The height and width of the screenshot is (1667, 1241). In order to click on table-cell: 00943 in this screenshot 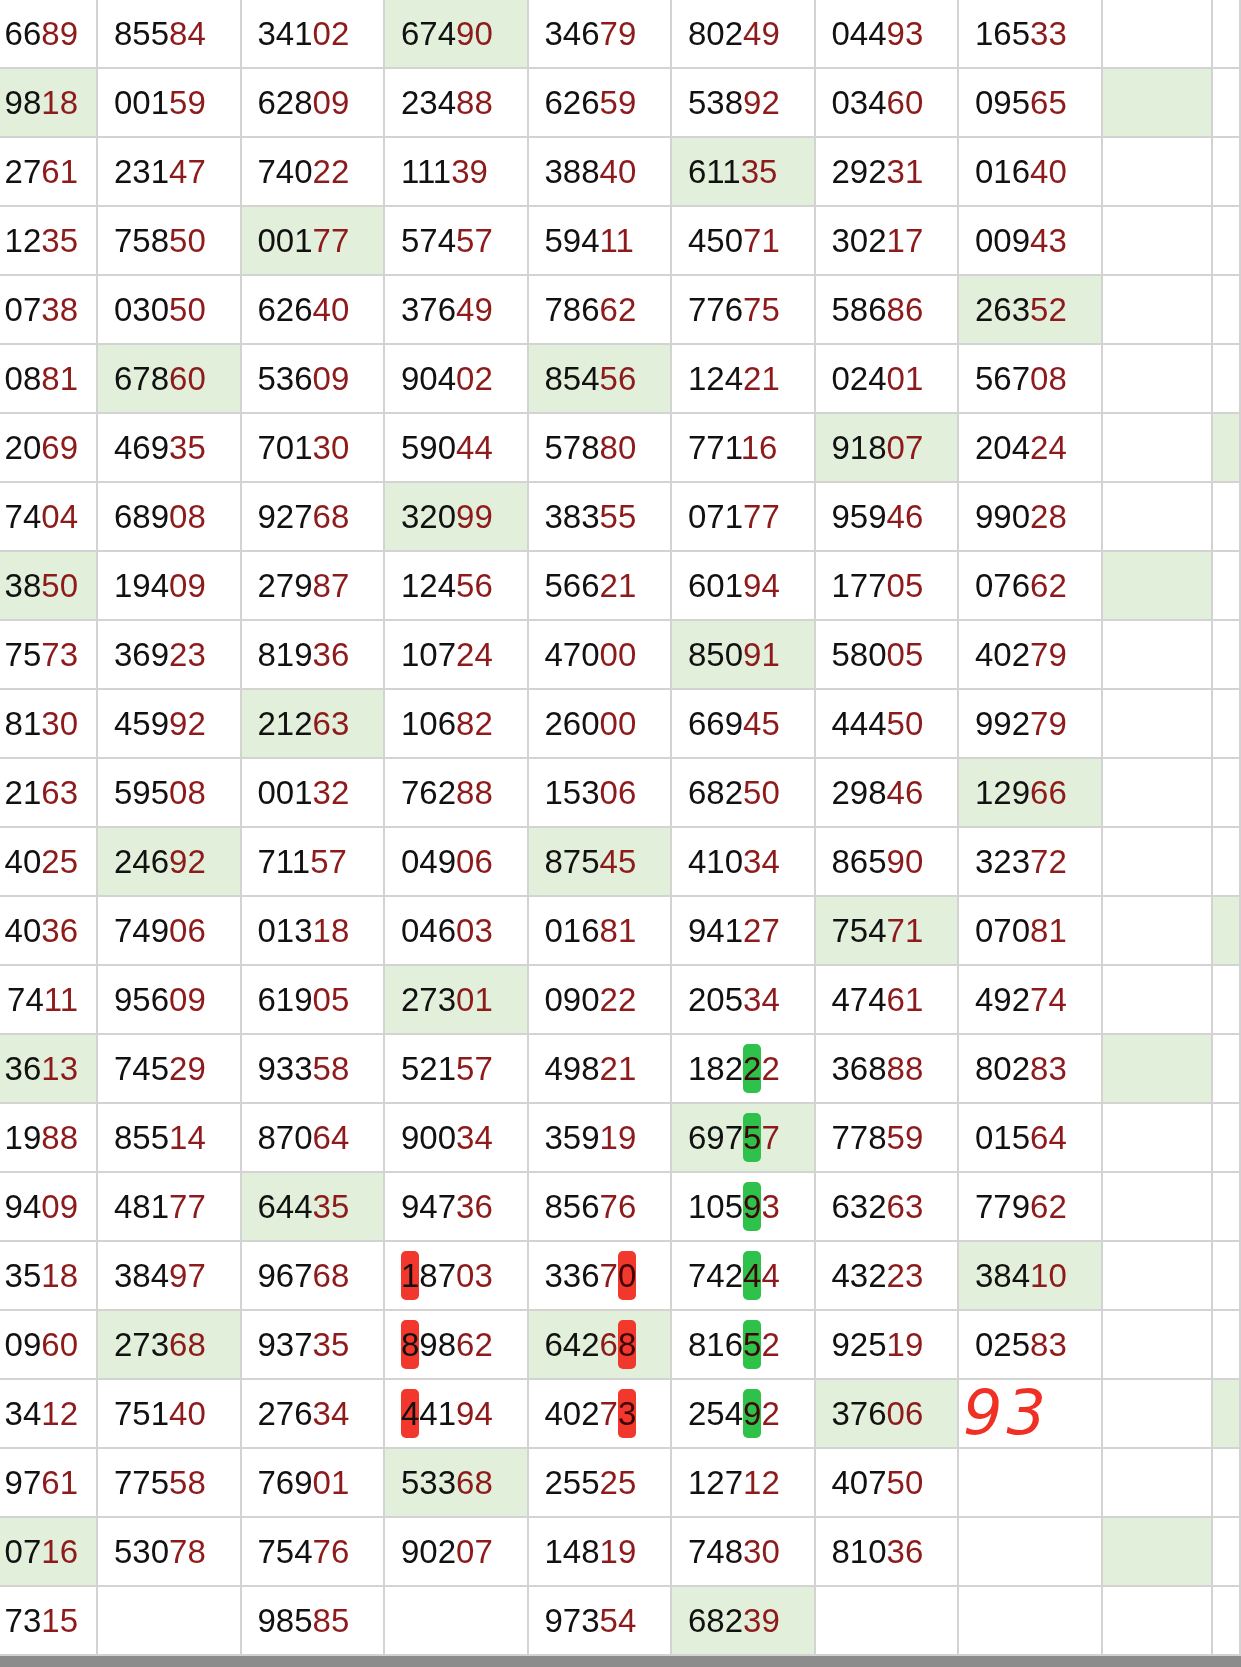, I will do `click(1031, 241)`.